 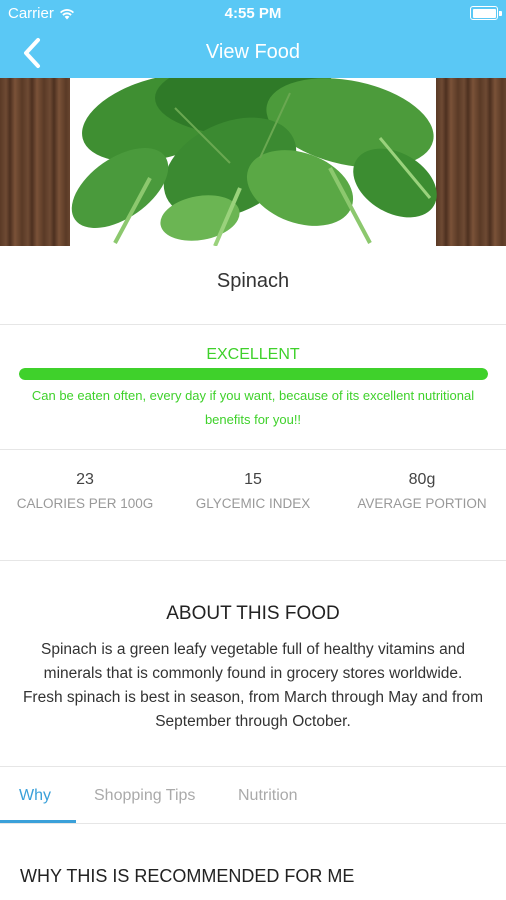 I want to click on tab-bar: Why Shopping Tips Nutrition, so click(x=253, y=799).